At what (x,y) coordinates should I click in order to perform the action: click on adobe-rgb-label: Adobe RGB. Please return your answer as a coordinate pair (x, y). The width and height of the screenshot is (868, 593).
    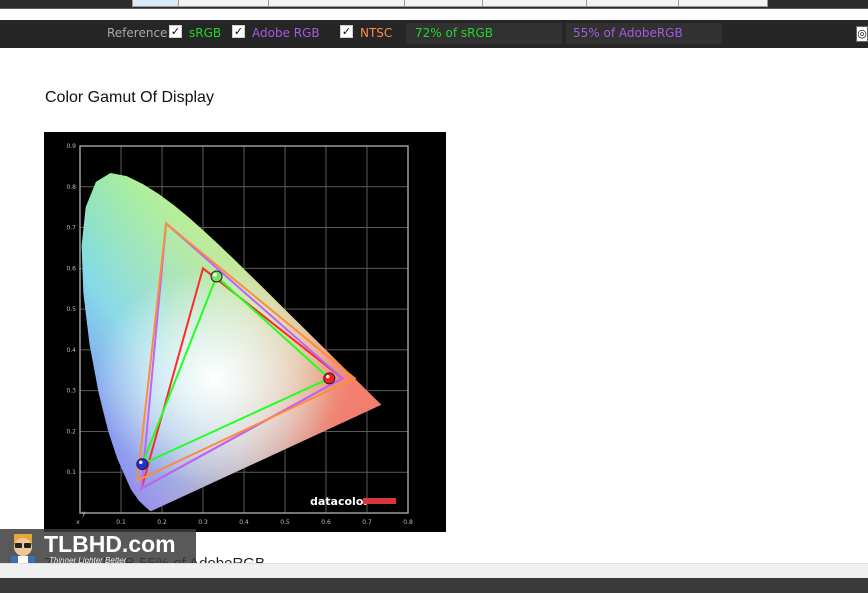
    Looking at the image, I should click on (286, 33).